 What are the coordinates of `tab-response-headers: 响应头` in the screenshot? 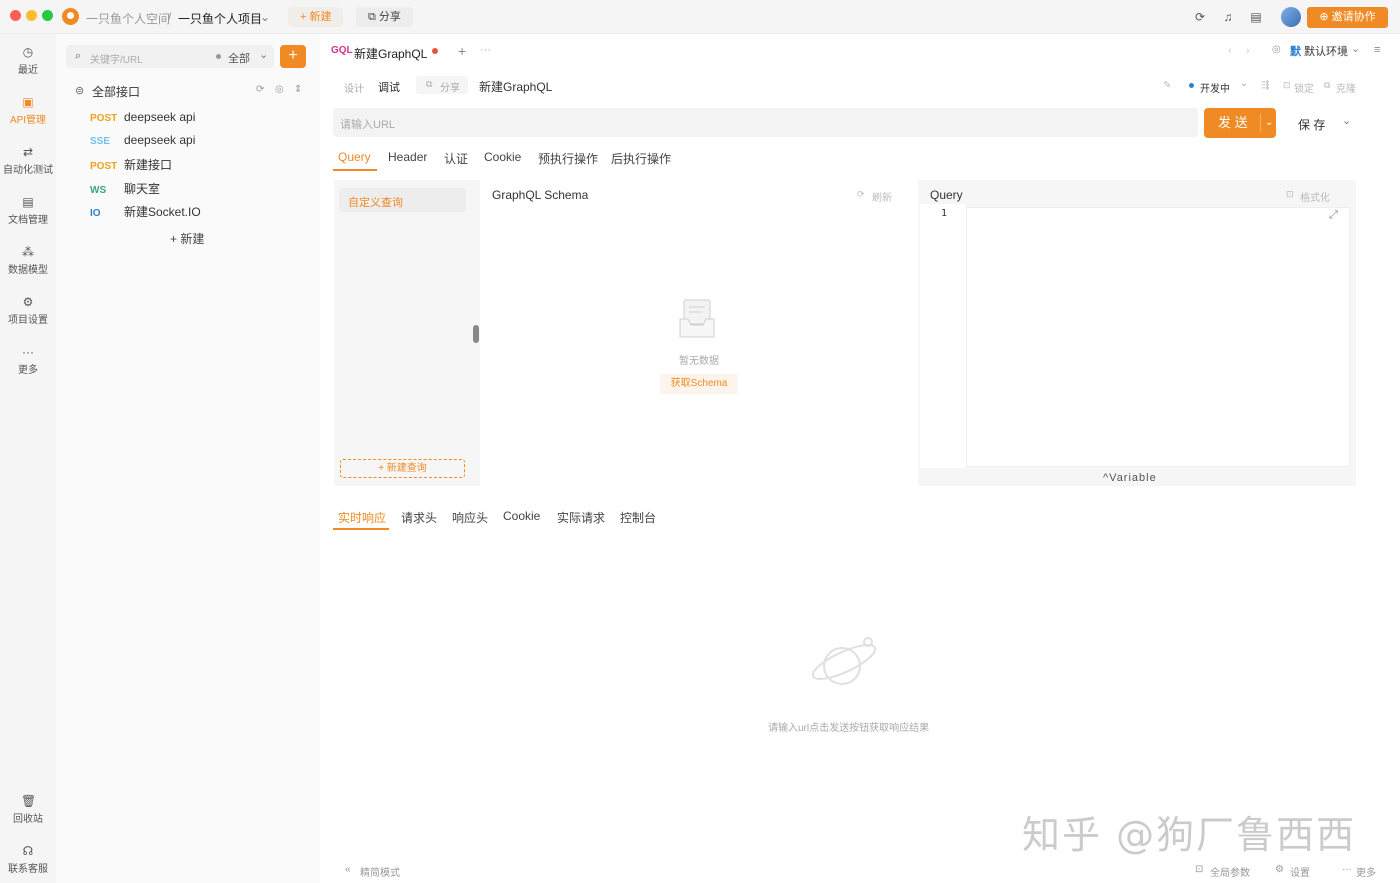 It's located at (470, 517).